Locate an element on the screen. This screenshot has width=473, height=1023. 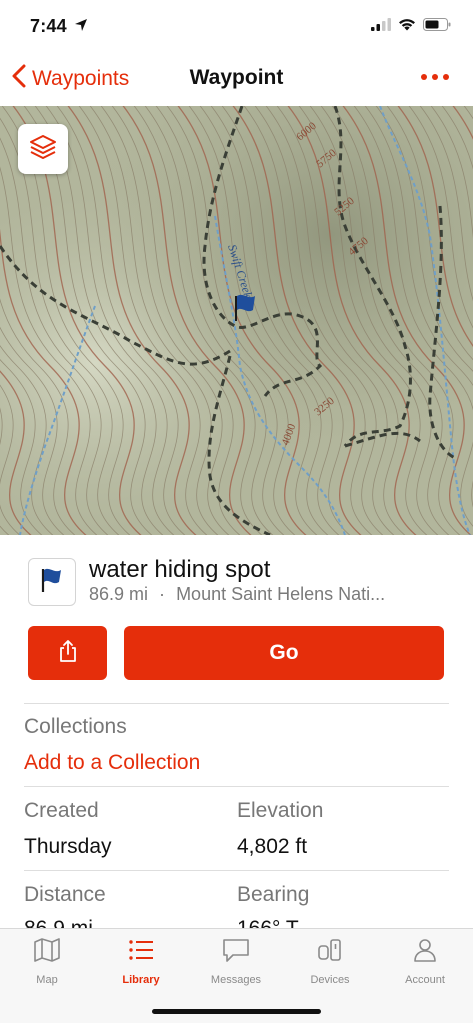
map-layers-button is located at coordinates (43, 149).